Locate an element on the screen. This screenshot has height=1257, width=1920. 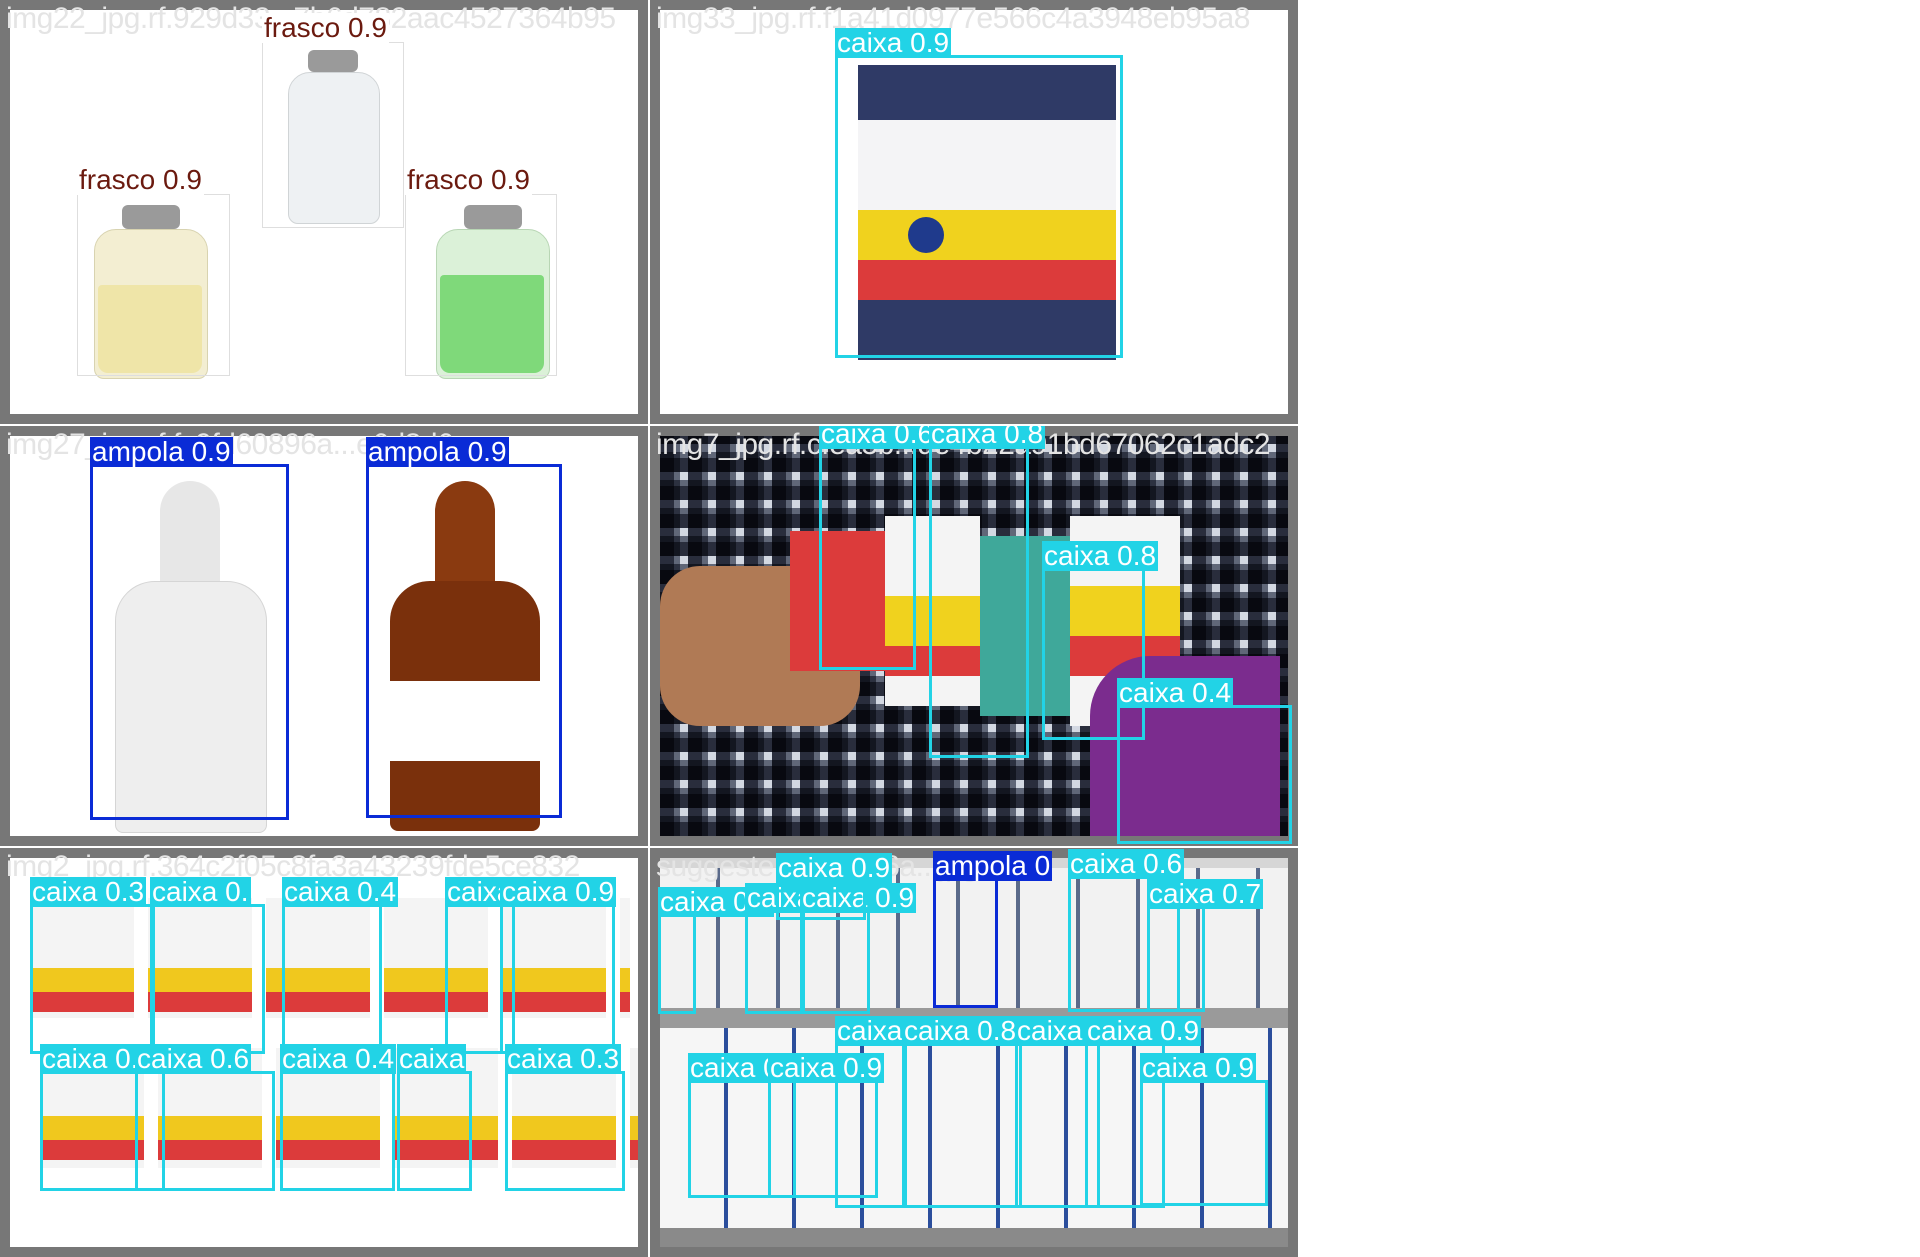
detection-box: caixa 0.7 is located at coordinates (1205, 945).